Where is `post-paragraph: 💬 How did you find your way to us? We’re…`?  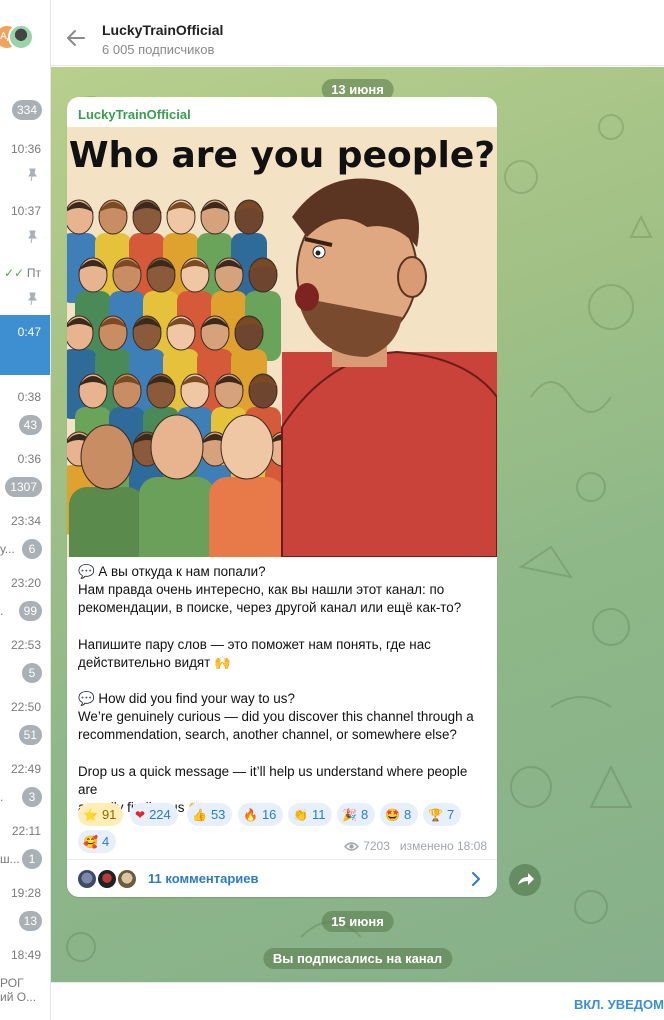 post-paragraph: 💬 How did you find your way to us? We’re… is located at coordinates (276, 717).